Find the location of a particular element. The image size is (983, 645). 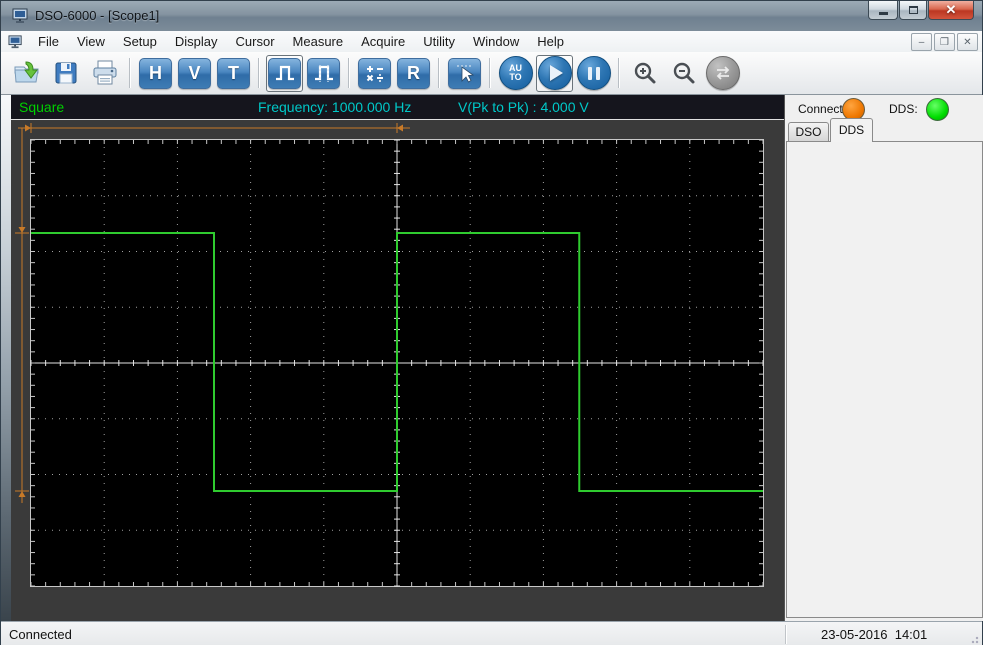

auto-setup-button: AU TO is located at coordinates (515, 73).